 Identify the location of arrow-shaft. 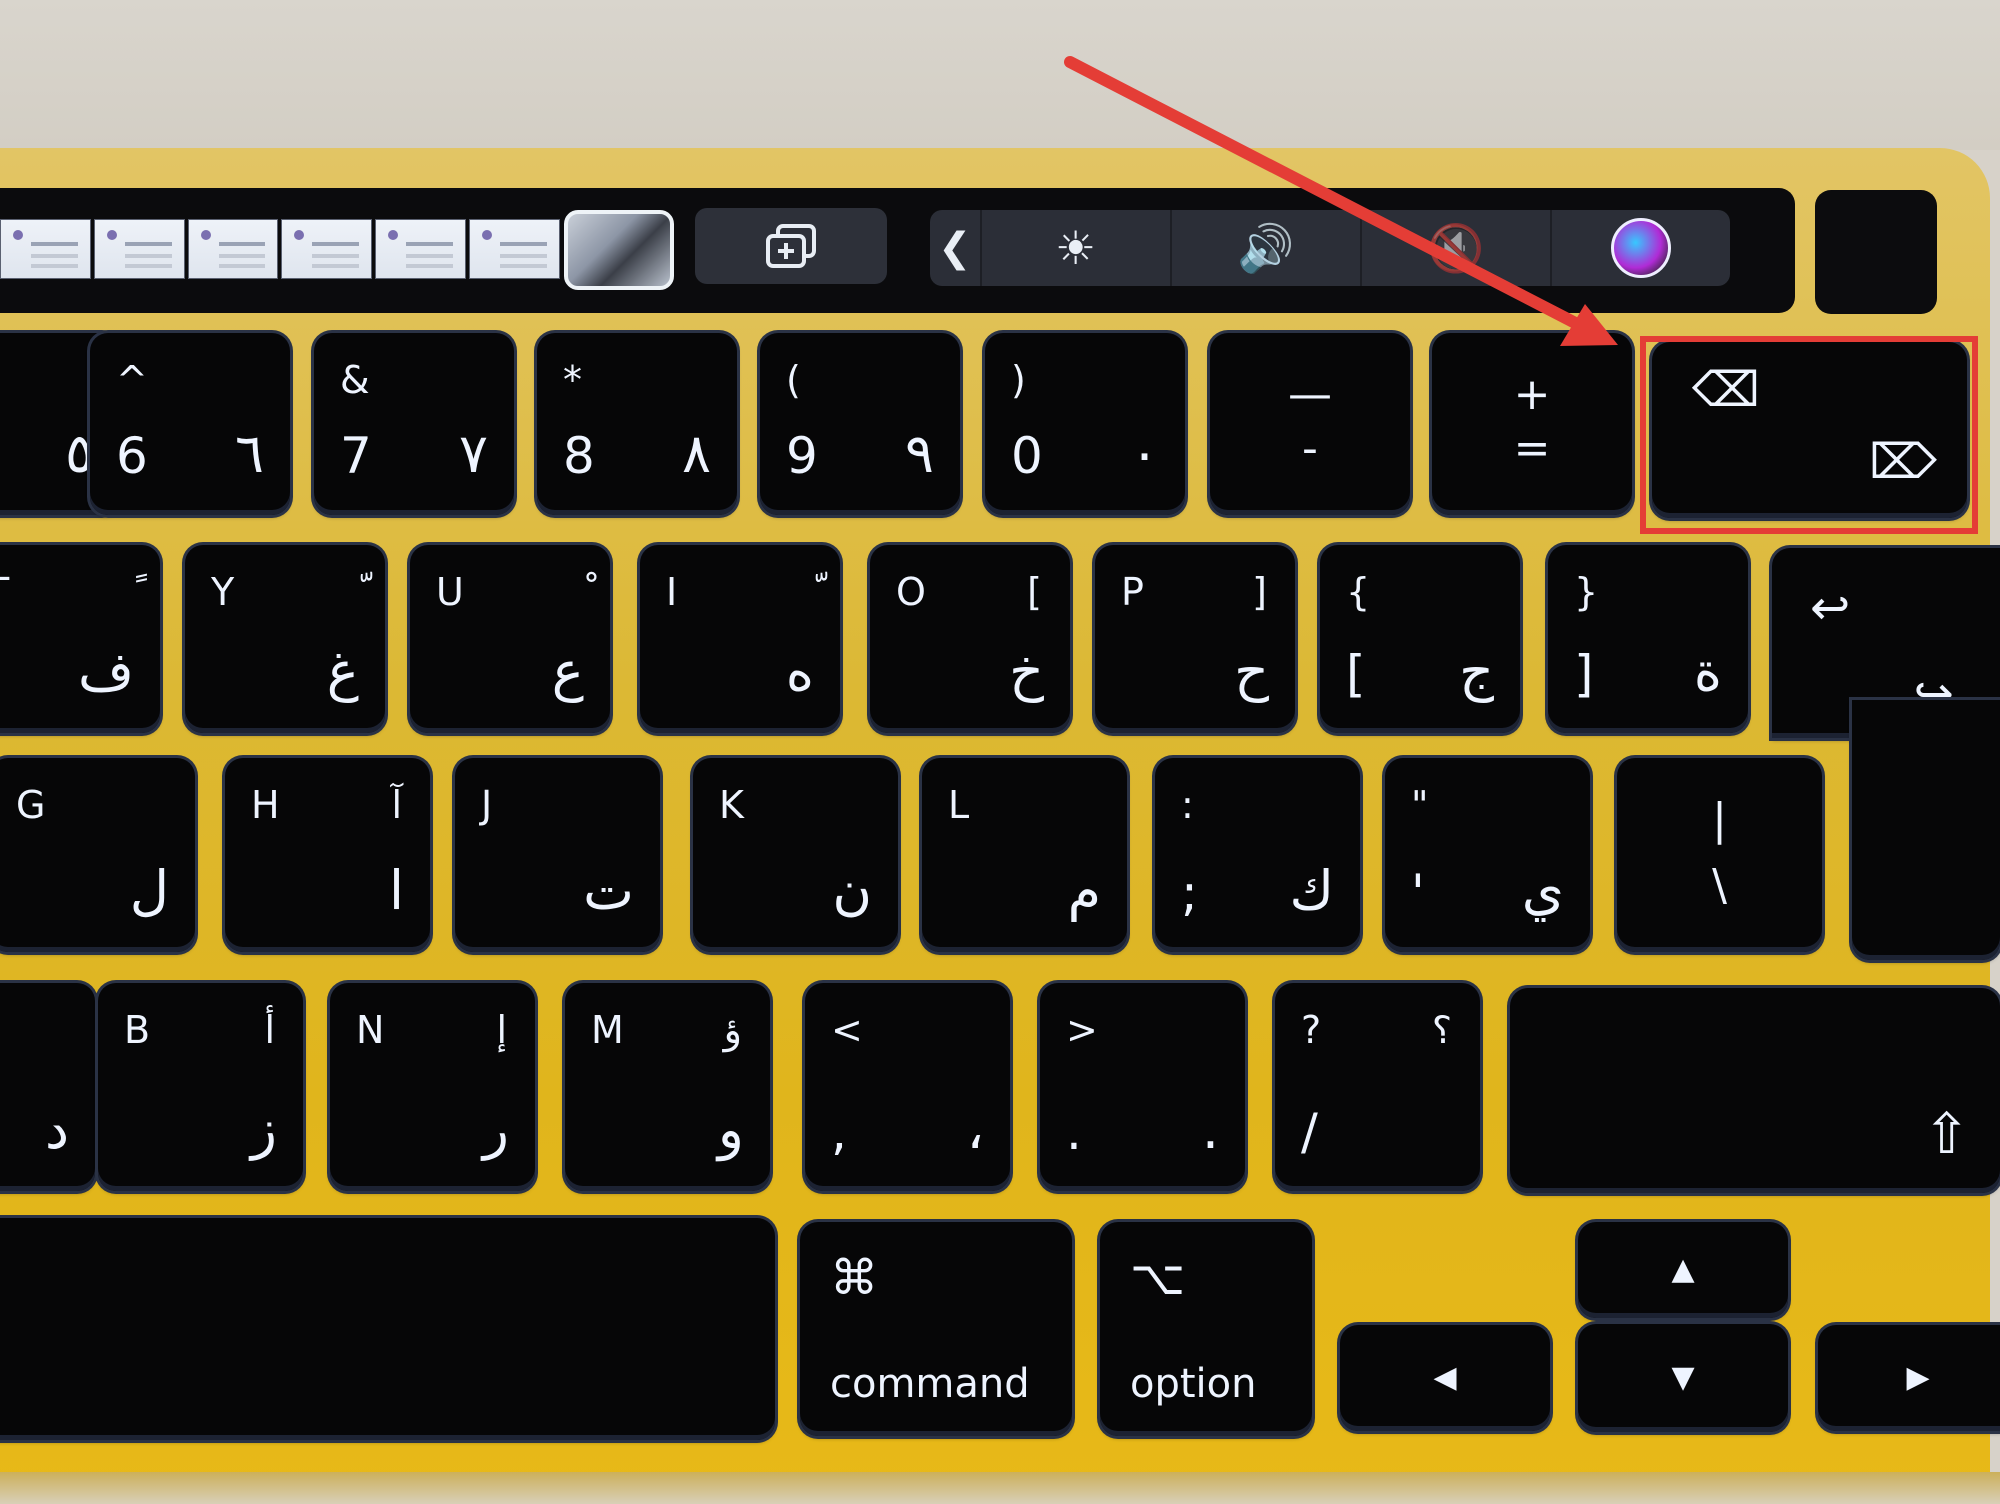
(1327, 195).